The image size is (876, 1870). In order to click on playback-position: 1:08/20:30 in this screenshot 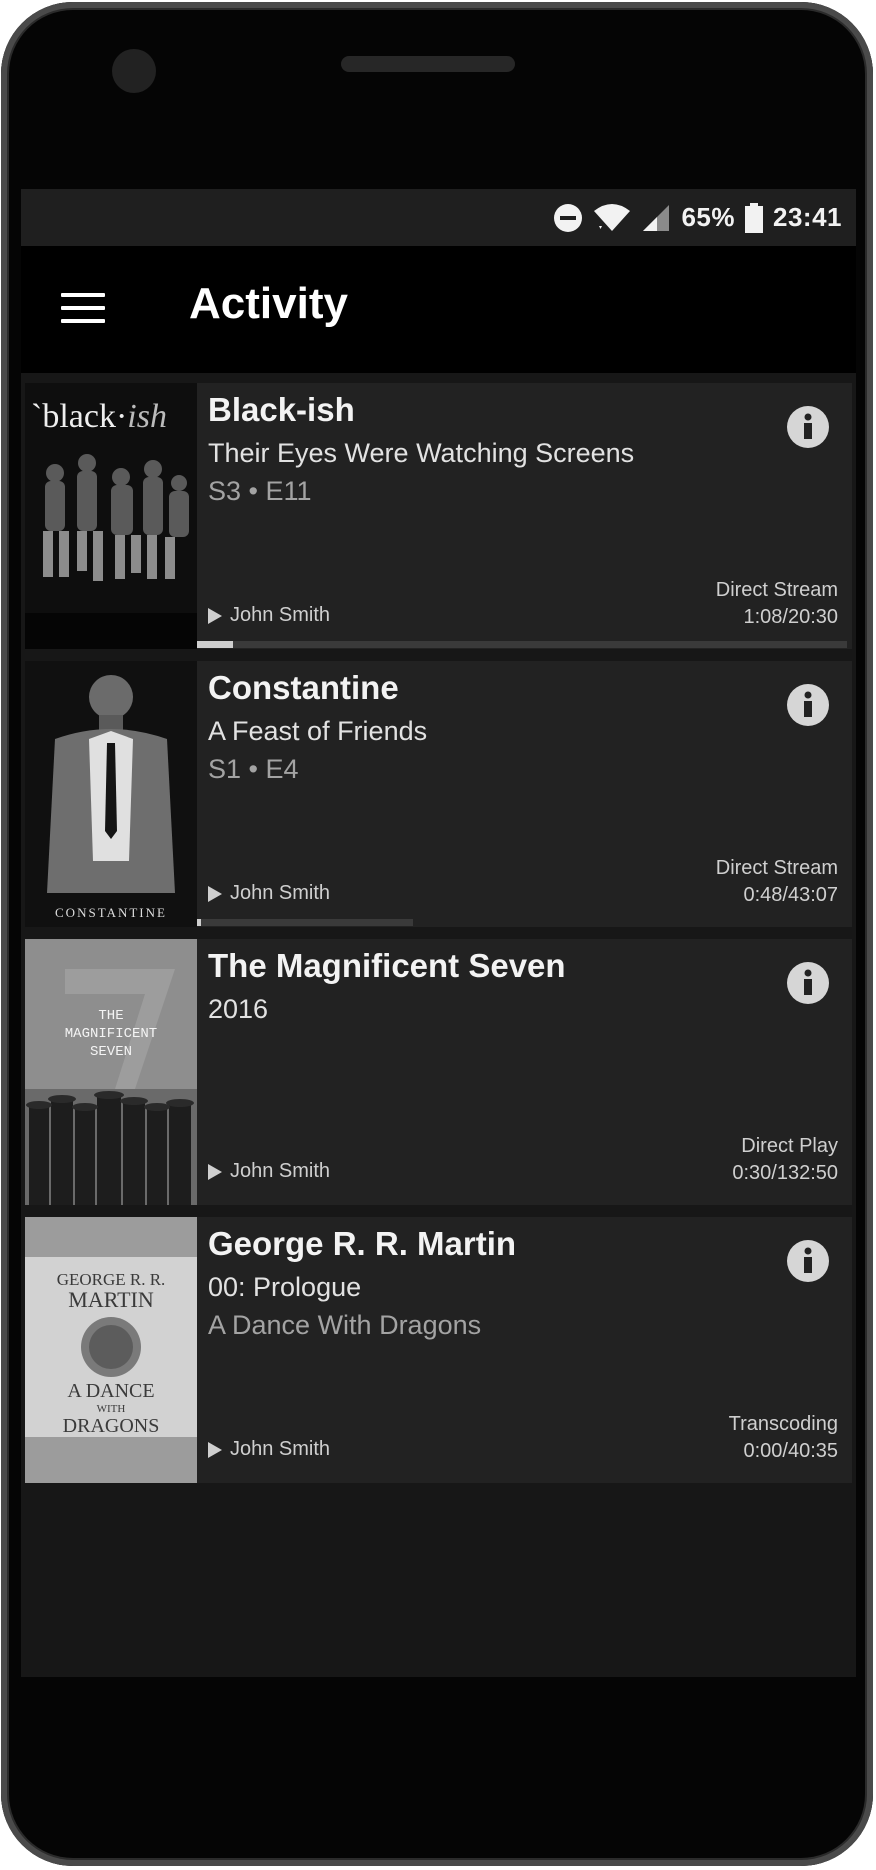, I will do `click(790, 617)`.